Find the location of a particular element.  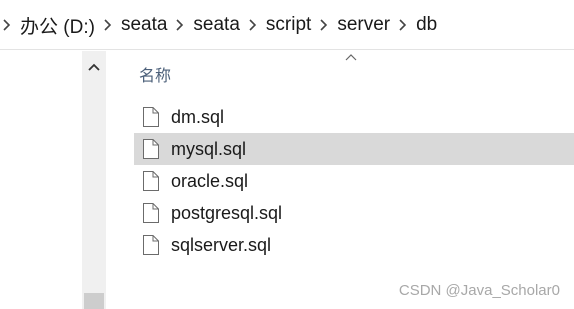

file-row: postgresql.sql is located at coordinates (354, 213).